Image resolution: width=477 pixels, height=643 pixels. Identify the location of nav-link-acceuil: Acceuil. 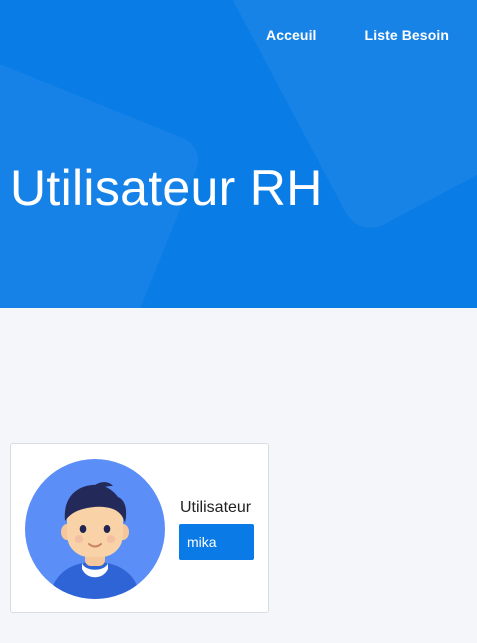
(291, 35).